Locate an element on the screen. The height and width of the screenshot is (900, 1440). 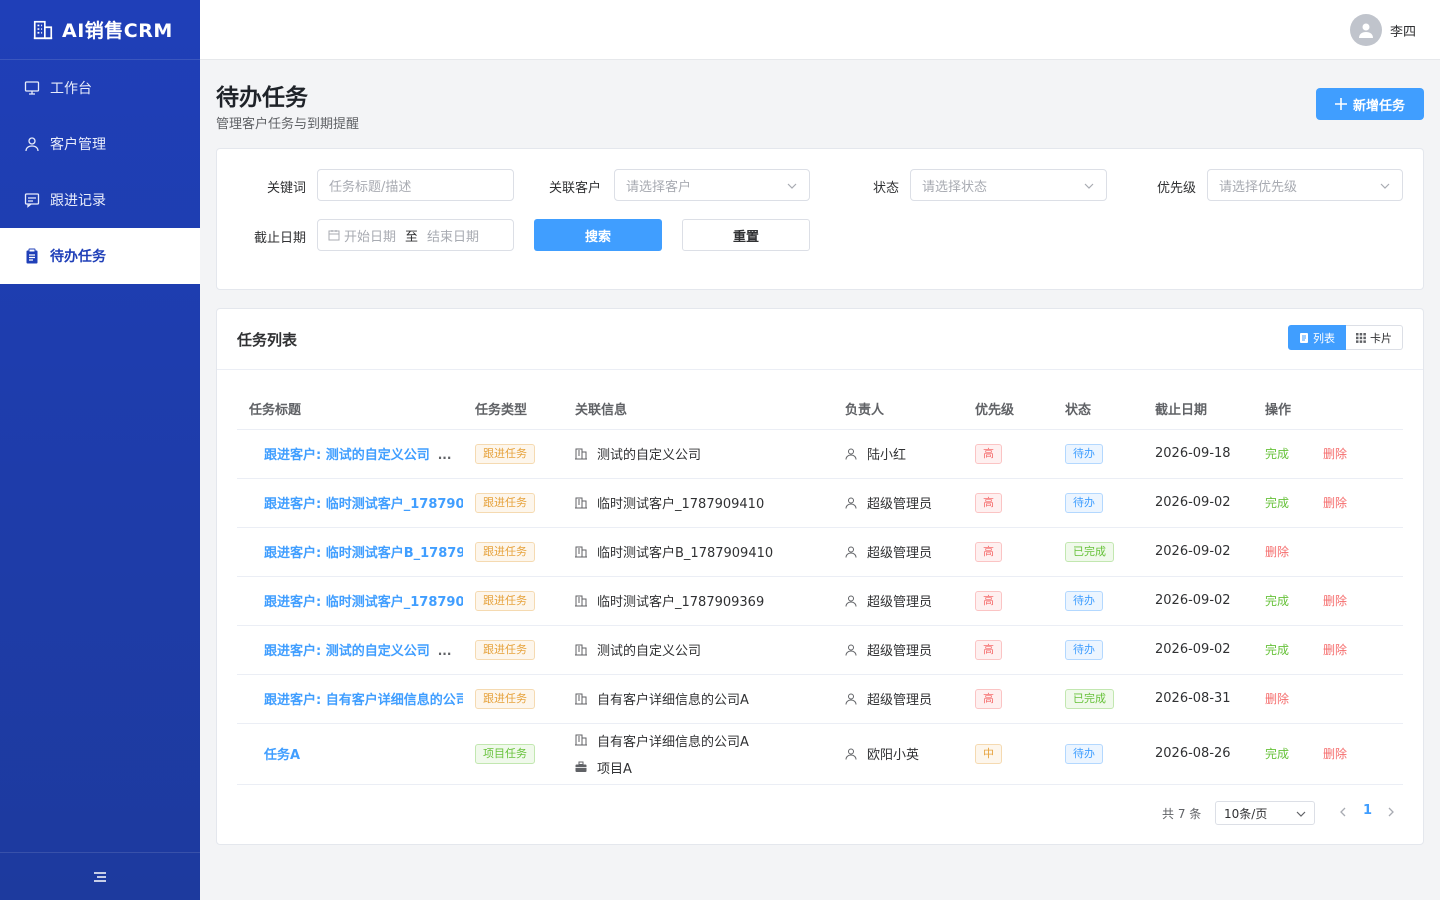
search-button: 搜索 is located at coordinates (598, 235).